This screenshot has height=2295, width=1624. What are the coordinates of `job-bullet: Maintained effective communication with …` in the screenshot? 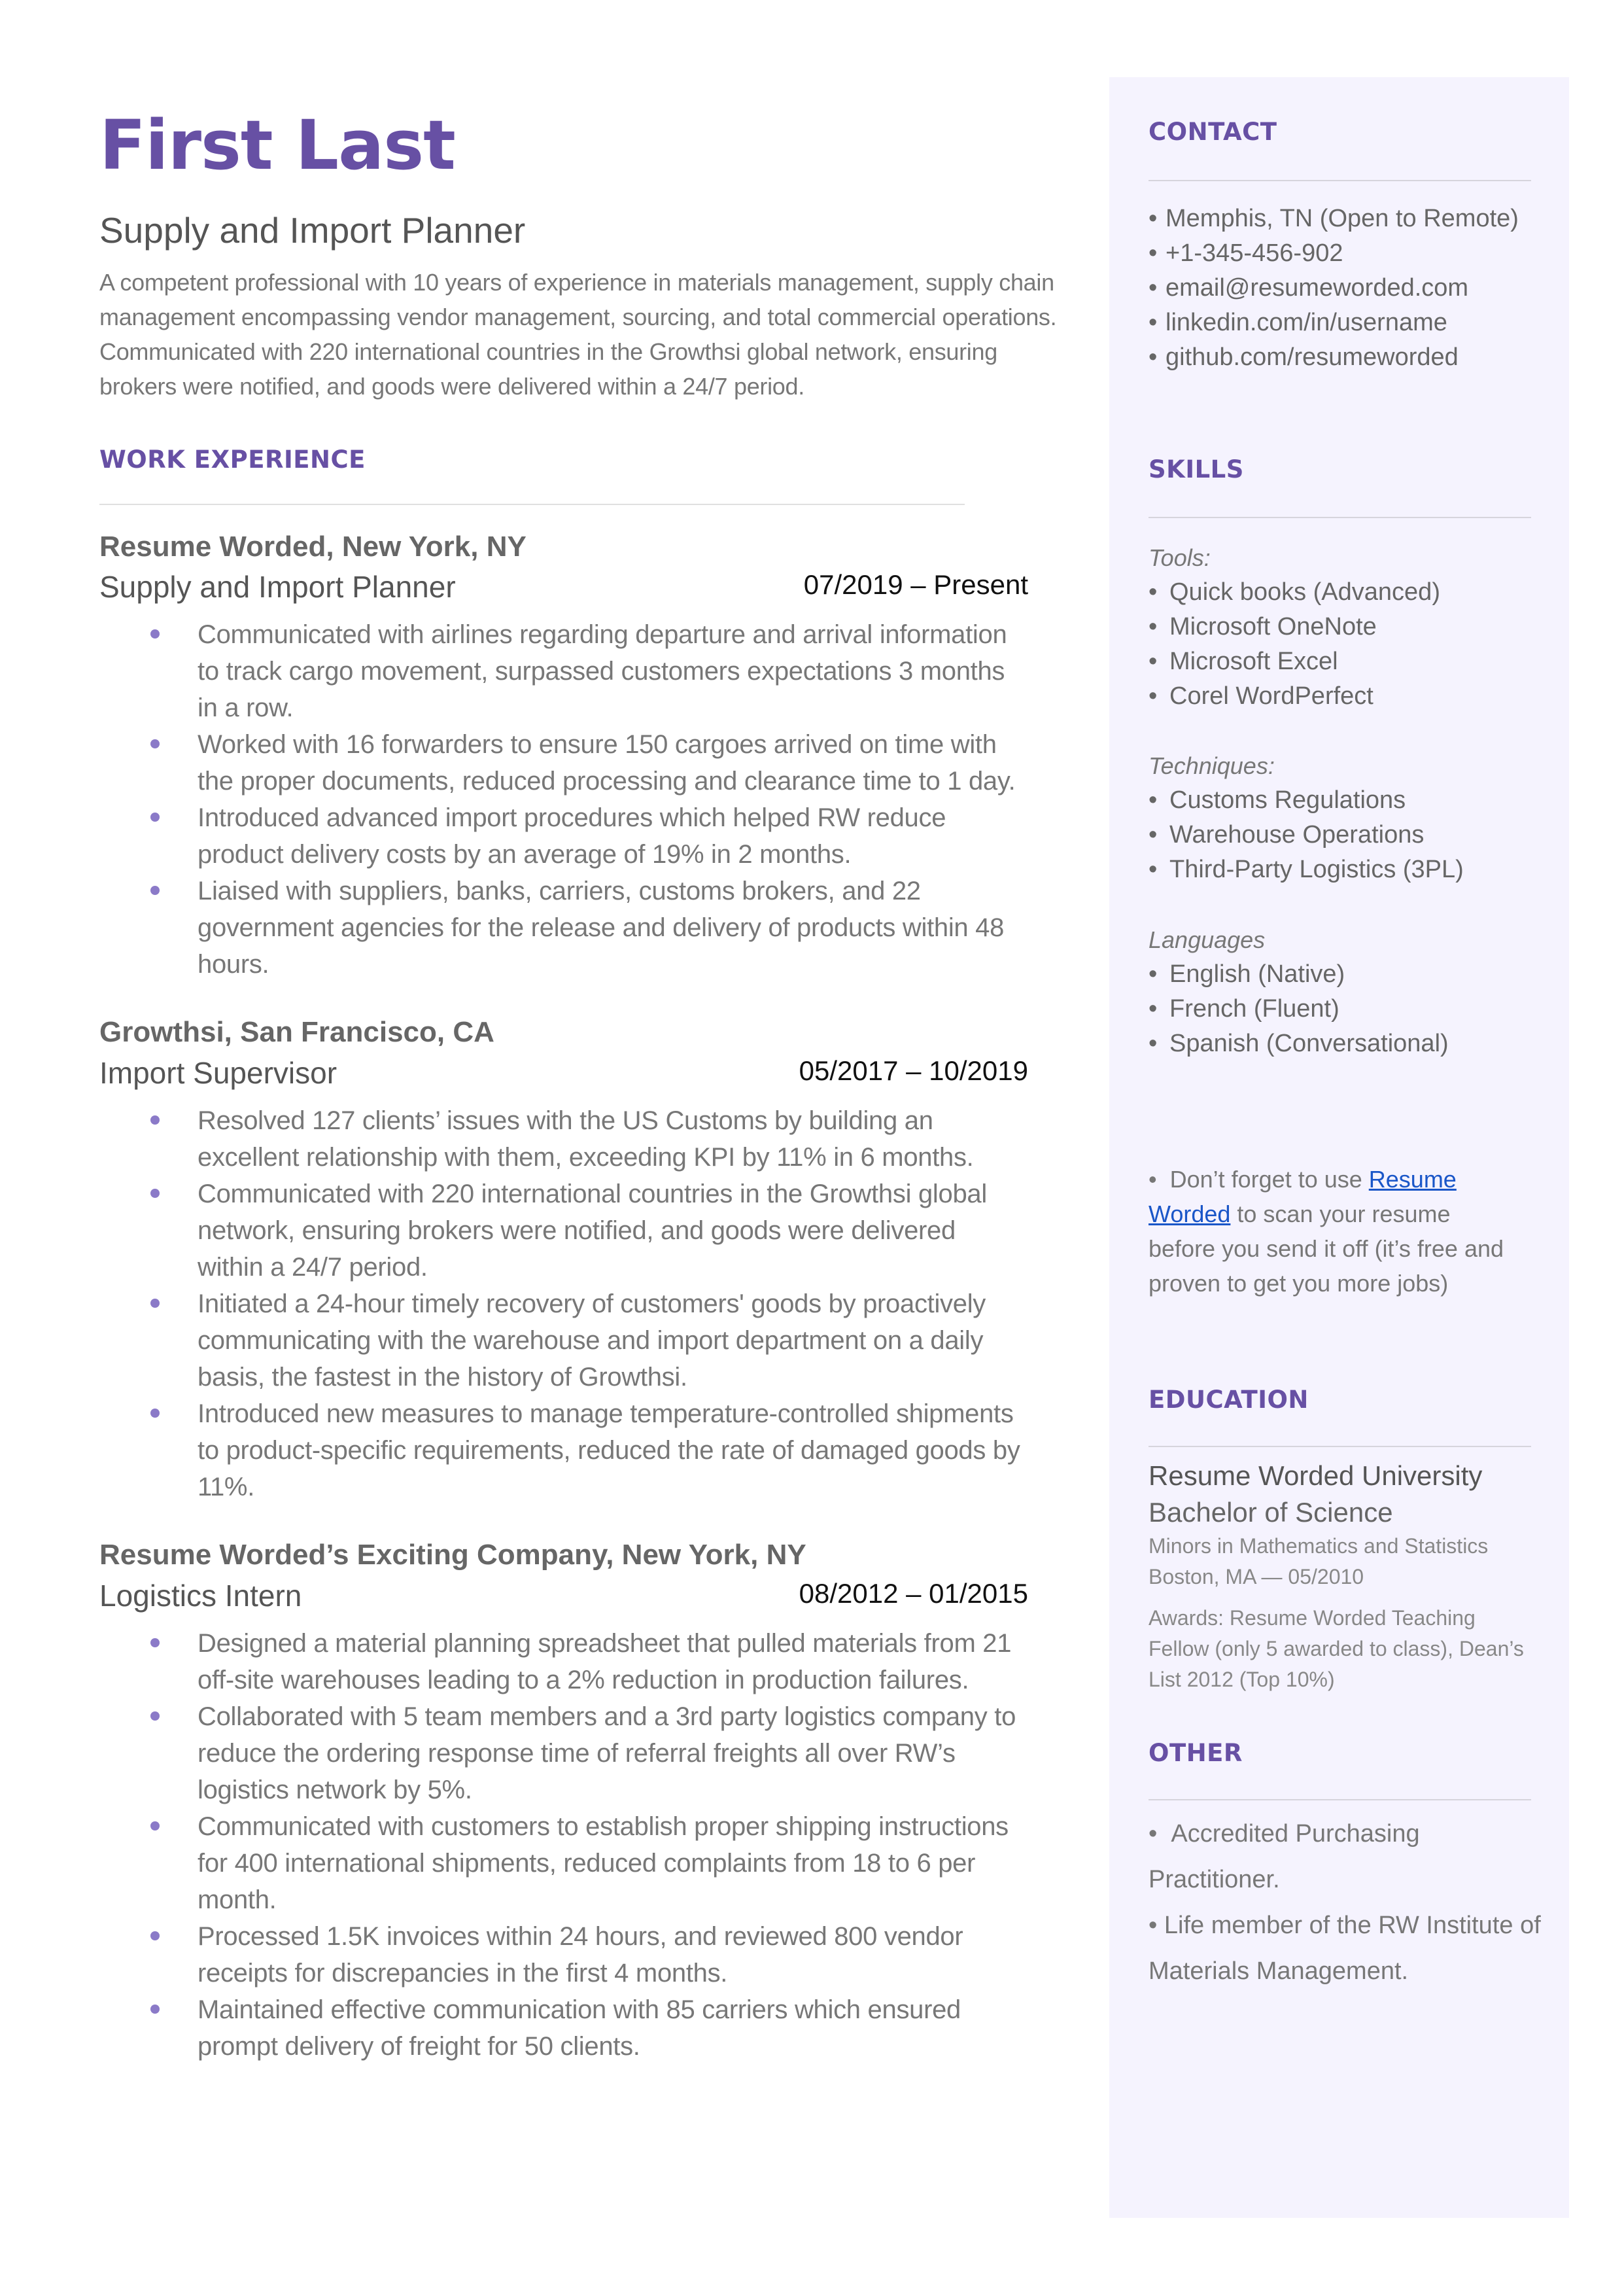 It's located at (563, 2028).